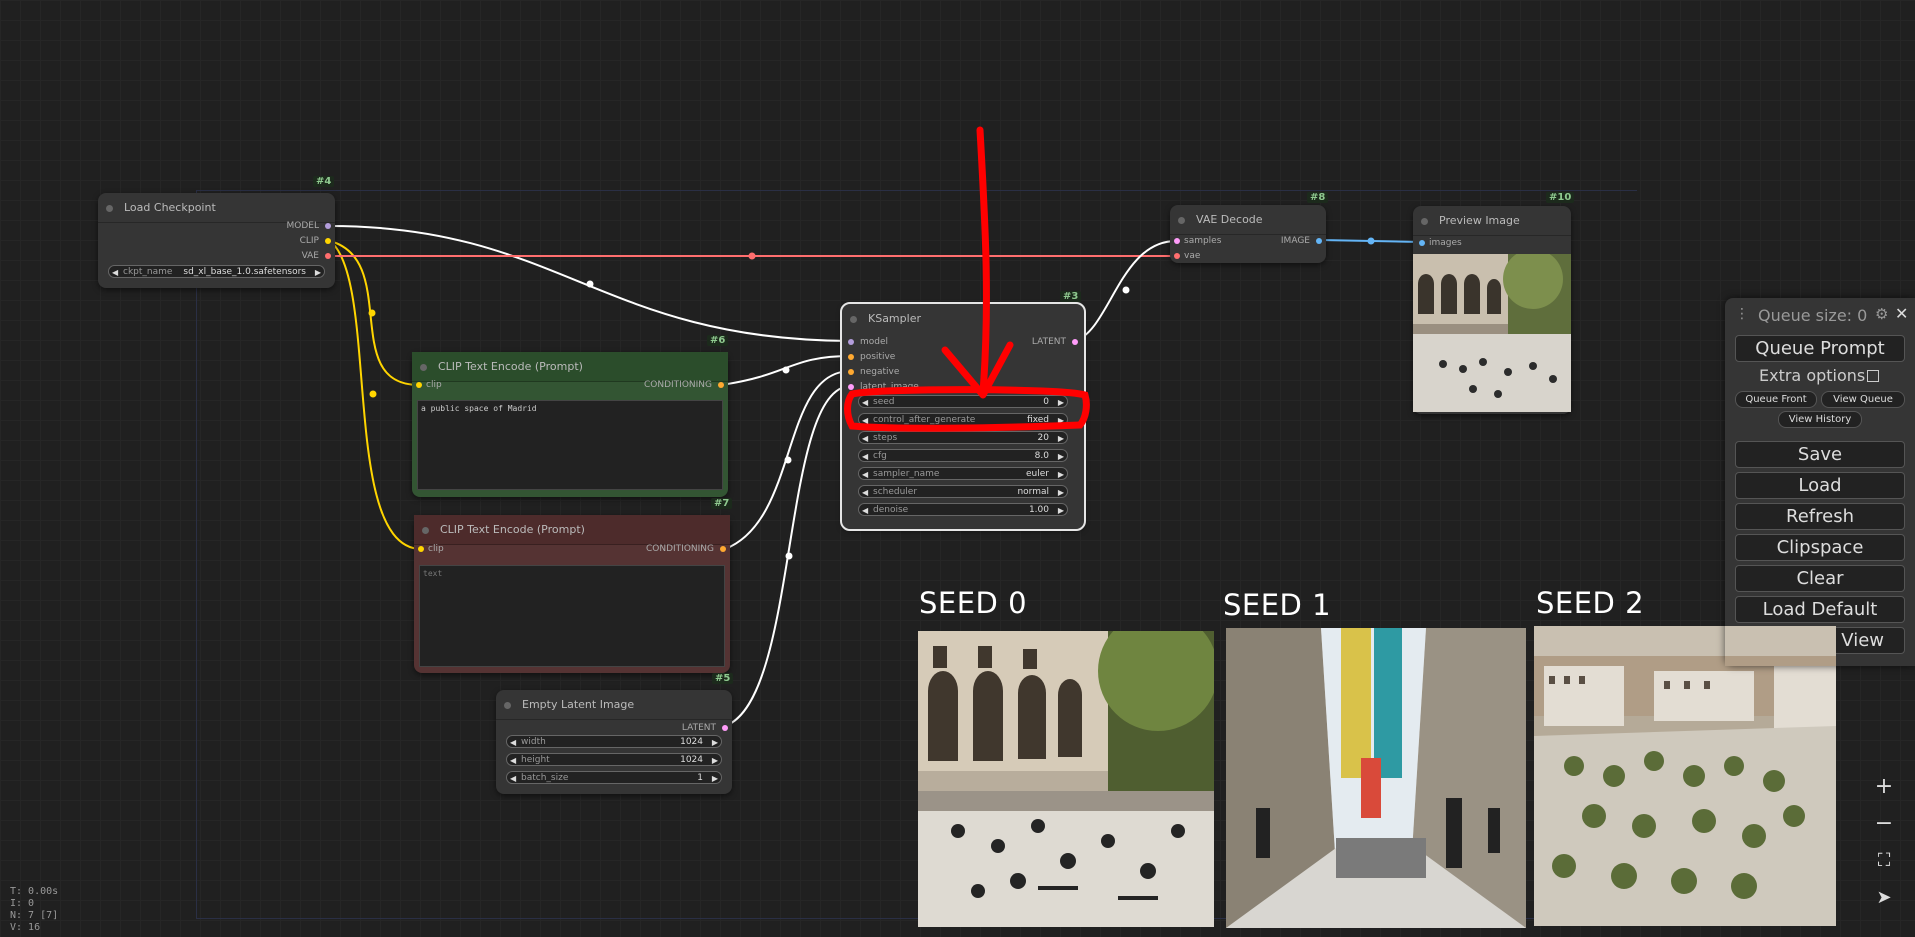  I want to click on seed-2-image-overlay-graphic, so click(1780, 646).